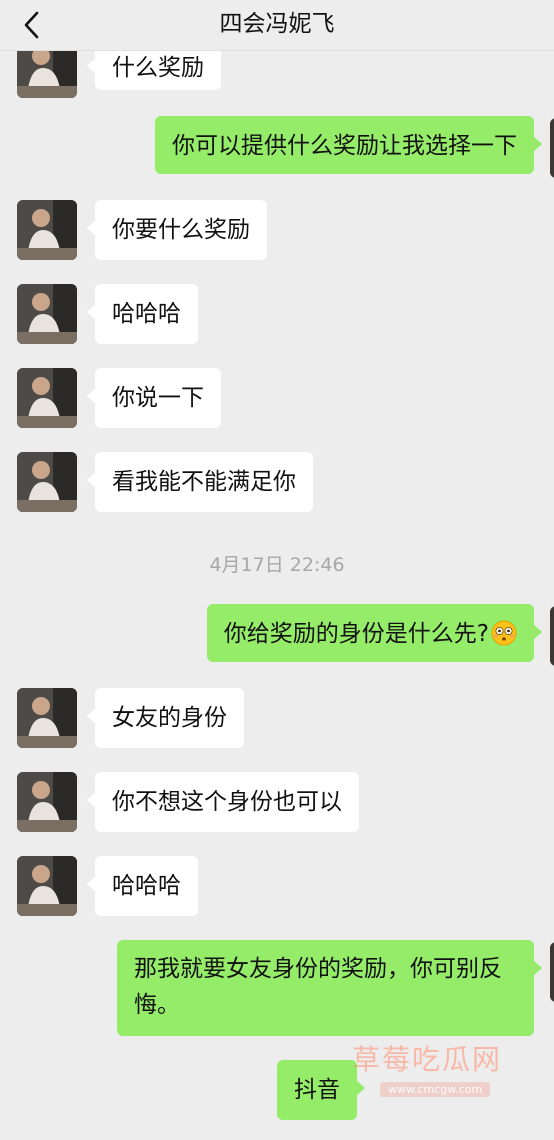  I want to click on incoming-message-bubble: 女友的身份, so click(165, 718).